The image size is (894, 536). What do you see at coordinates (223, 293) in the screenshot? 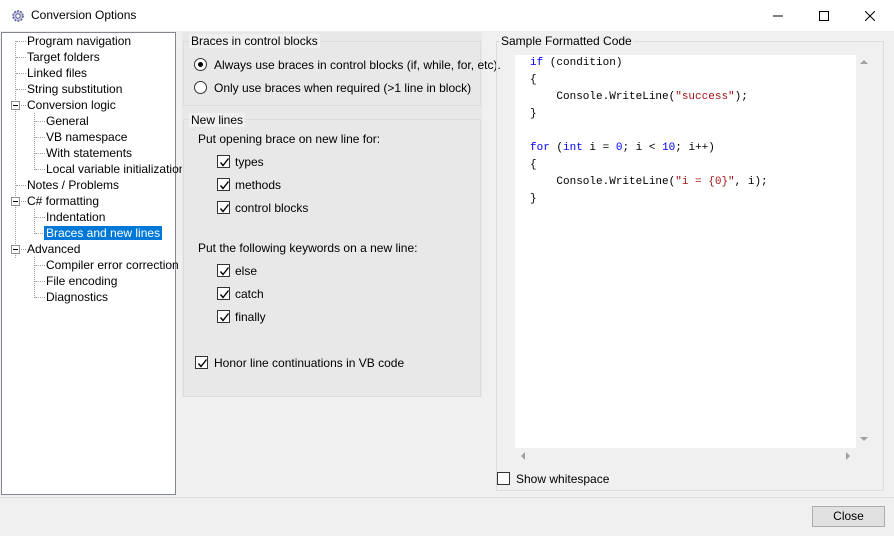
I see `catch-checkbox` at bounding box center [223, 293].